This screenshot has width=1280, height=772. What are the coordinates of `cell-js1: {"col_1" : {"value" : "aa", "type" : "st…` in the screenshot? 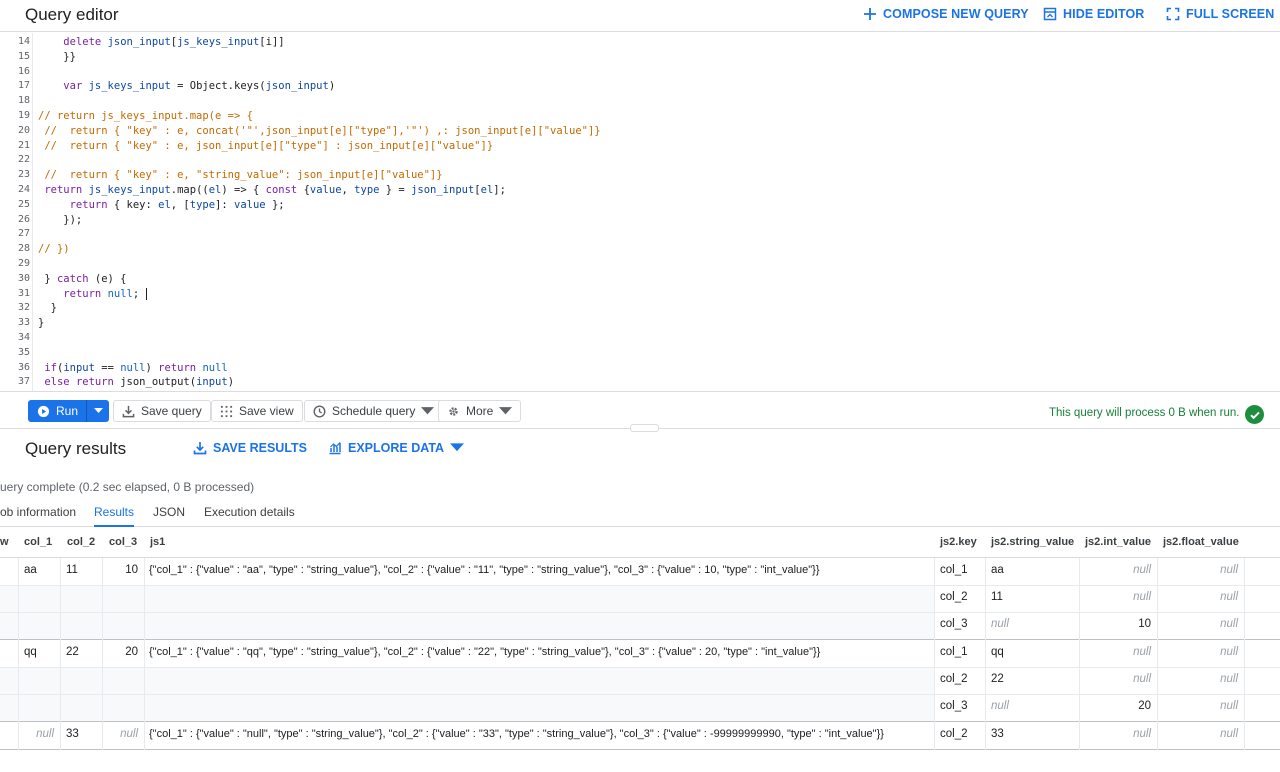 It's located at (484, 570).